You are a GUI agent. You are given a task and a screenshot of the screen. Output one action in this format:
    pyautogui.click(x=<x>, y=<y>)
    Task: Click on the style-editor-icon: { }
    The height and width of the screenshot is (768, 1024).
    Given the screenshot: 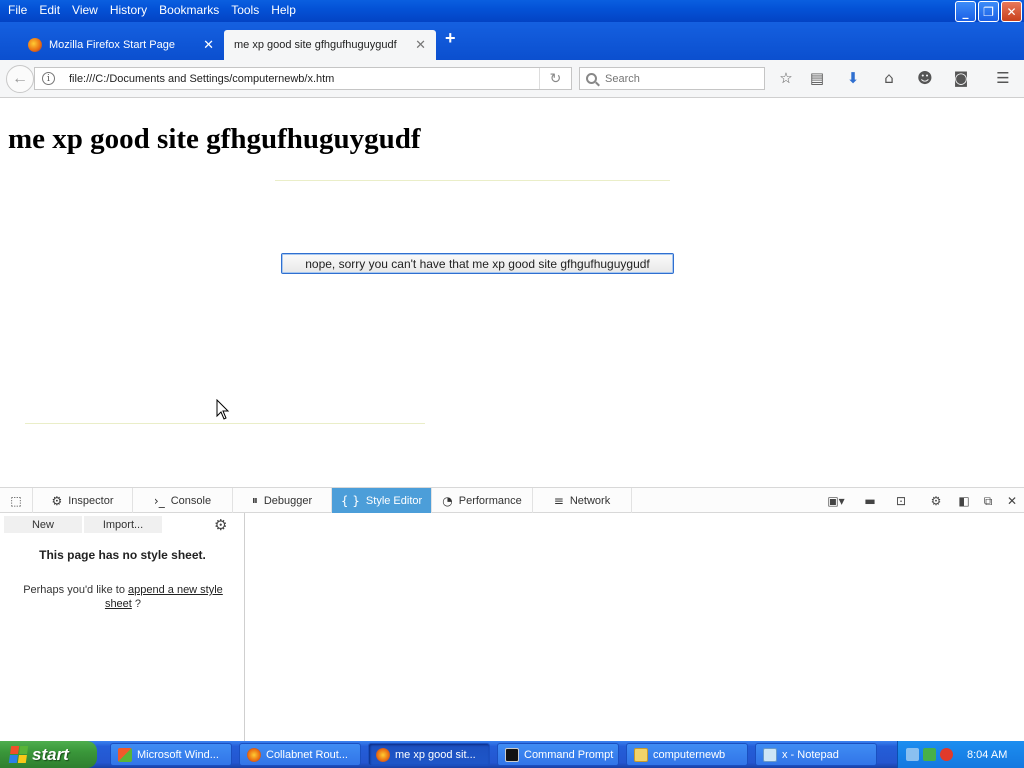 What is the action you would take?
    pyautogui.click(x=350, y=500)
    